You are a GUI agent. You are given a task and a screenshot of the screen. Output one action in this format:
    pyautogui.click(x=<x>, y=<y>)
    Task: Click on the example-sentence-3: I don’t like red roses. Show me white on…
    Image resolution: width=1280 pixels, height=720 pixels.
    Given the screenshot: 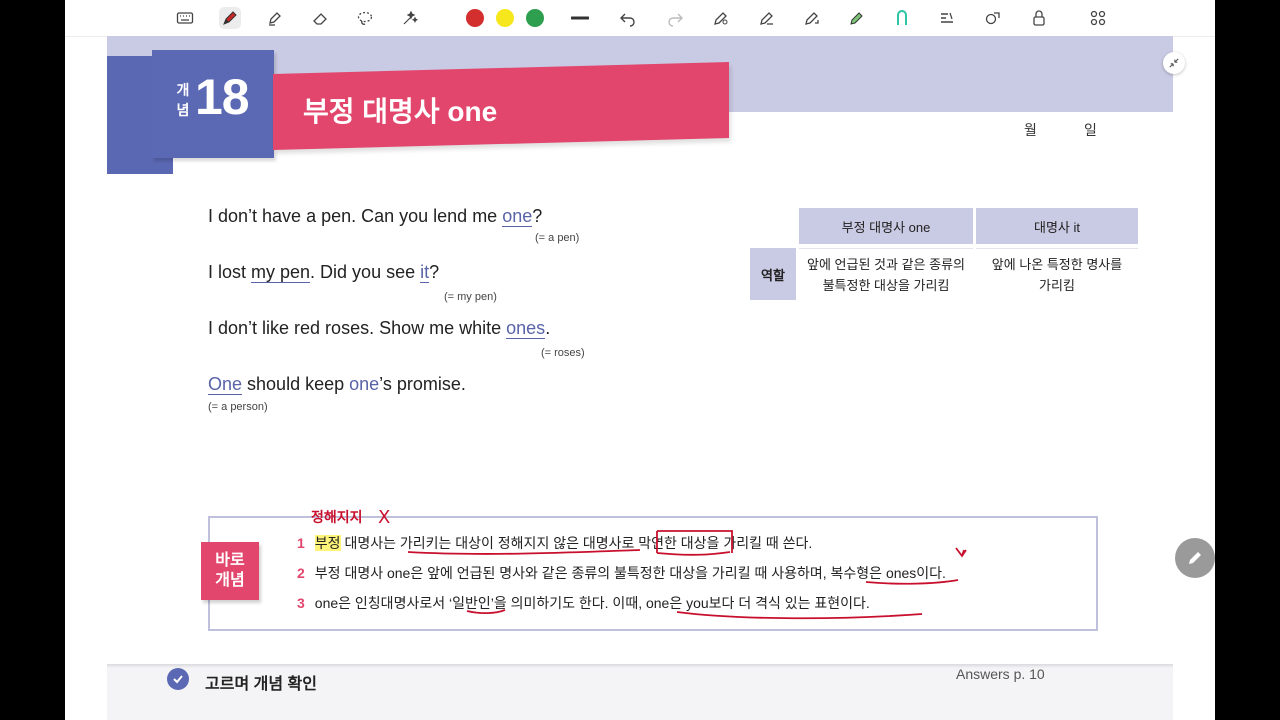 What is the action you would take?
    pyautogui.click(x=379, y=328)
    